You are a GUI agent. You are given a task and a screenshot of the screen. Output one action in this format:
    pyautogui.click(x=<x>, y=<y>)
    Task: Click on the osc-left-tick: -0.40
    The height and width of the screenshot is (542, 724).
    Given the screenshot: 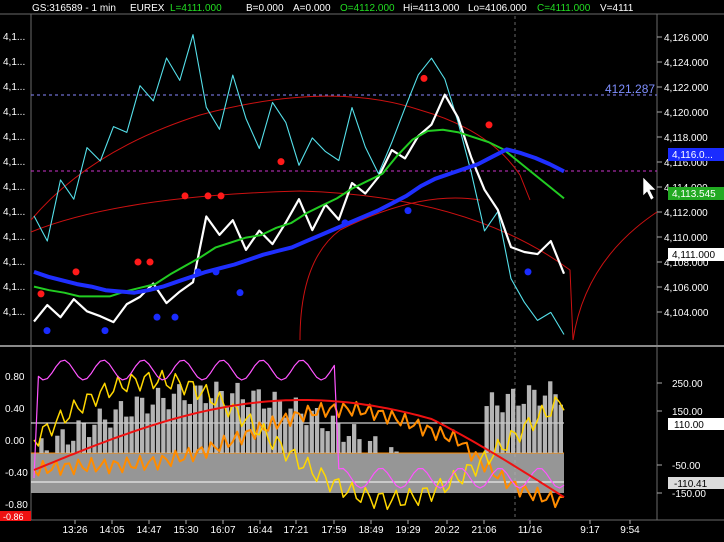 What is the action you would take?
    pyautogui.click(x=16, y=473)
    